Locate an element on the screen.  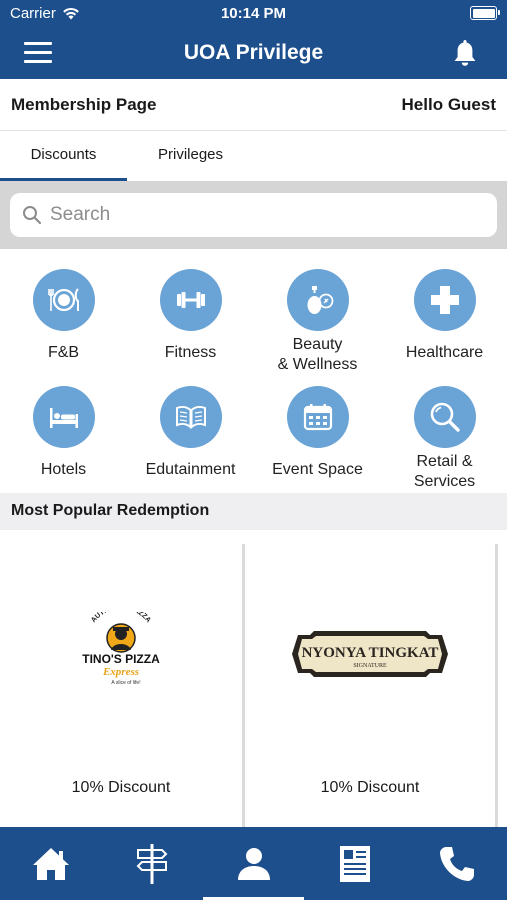
svg-text: TINO'S PIZZA is located at coordinates (121, 659).